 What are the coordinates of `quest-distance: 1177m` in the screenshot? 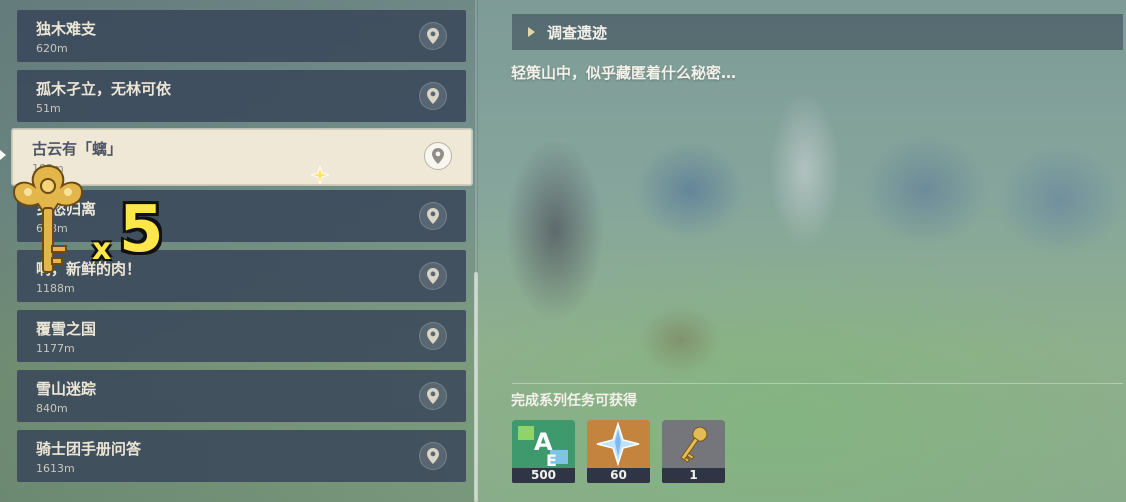 It's located at (55, 348).